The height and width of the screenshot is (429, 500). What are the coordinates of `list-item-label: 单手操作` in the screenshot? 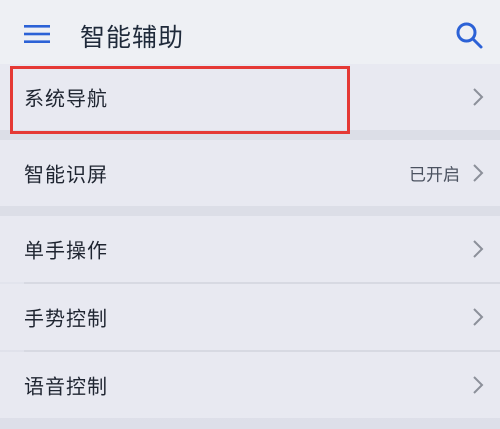 It's located at (66, 250).